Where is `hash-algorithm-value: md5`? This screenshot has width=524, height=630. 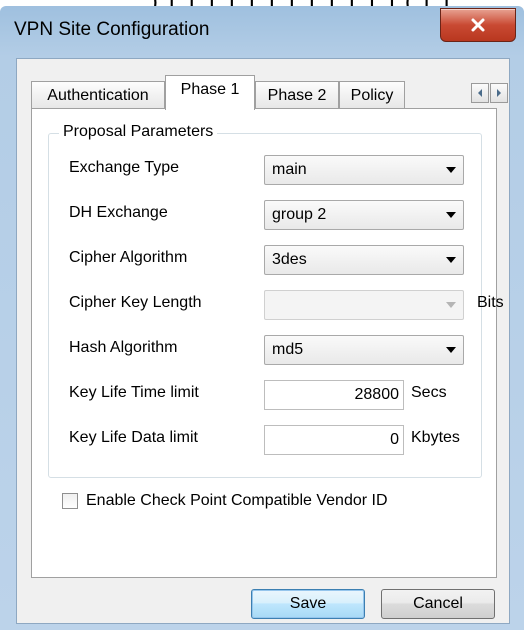
hash-algorithm-value: md5 is located at coordinates (288, 349).